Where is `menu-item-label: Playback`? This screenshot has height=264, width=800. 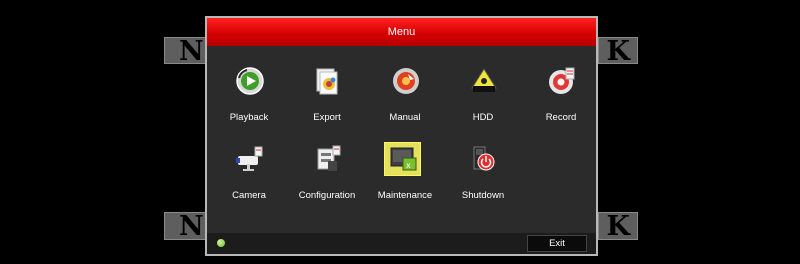 menu-item-label: Playback is located at coordinates (249, 117).